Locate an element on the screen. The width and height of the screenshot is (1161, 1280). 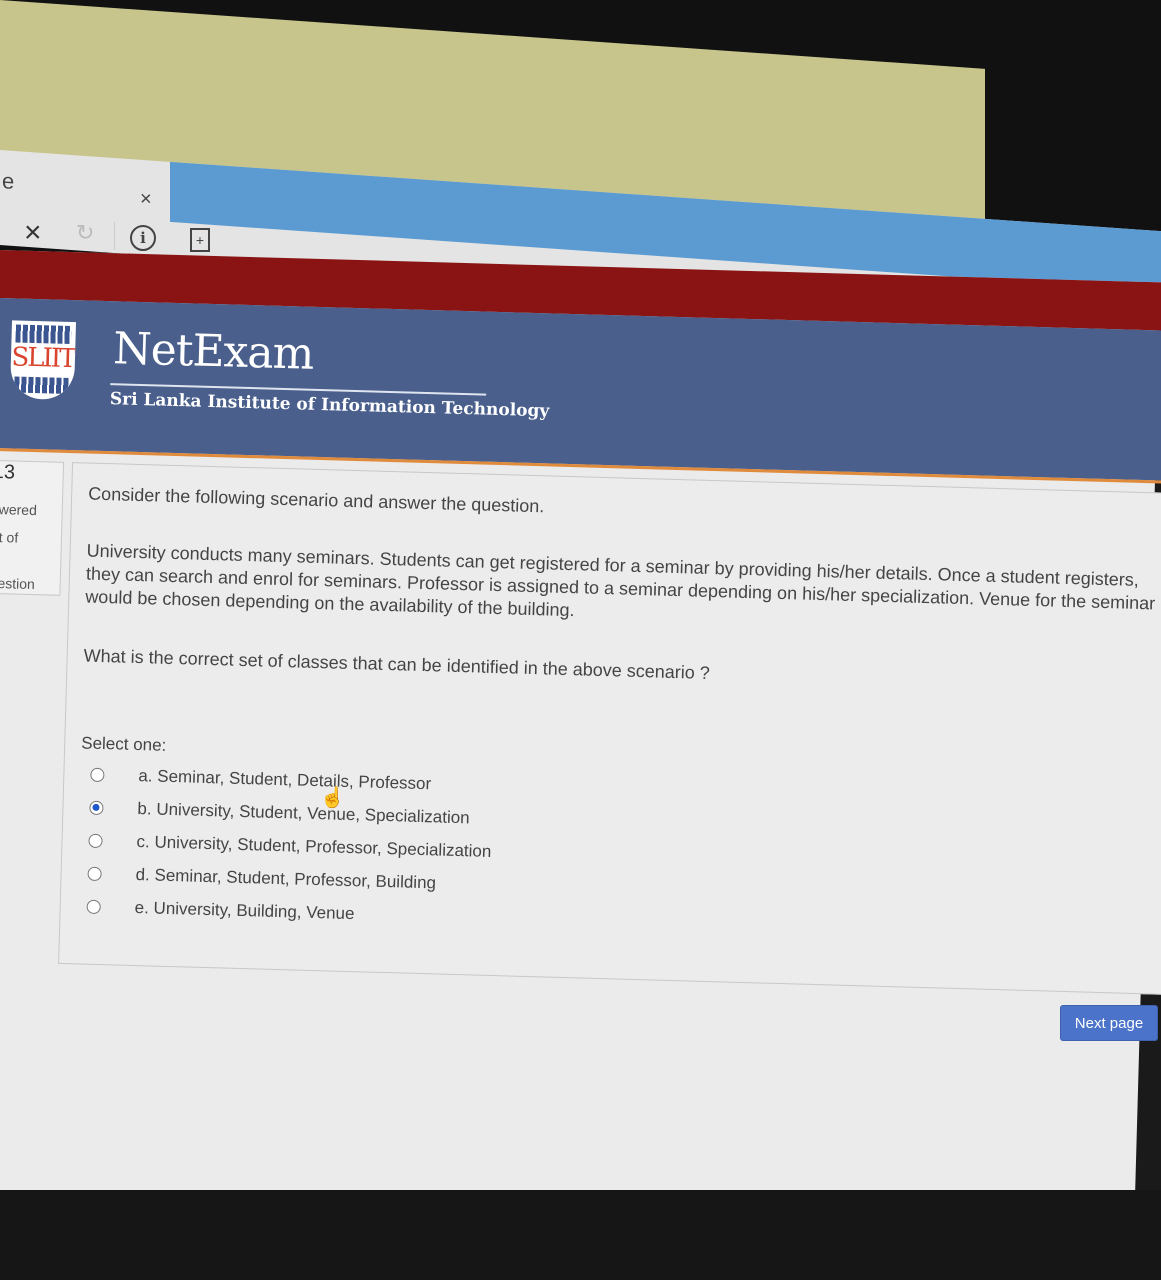
sliit-logo: SLIIT is located at coordinates (43, 360).